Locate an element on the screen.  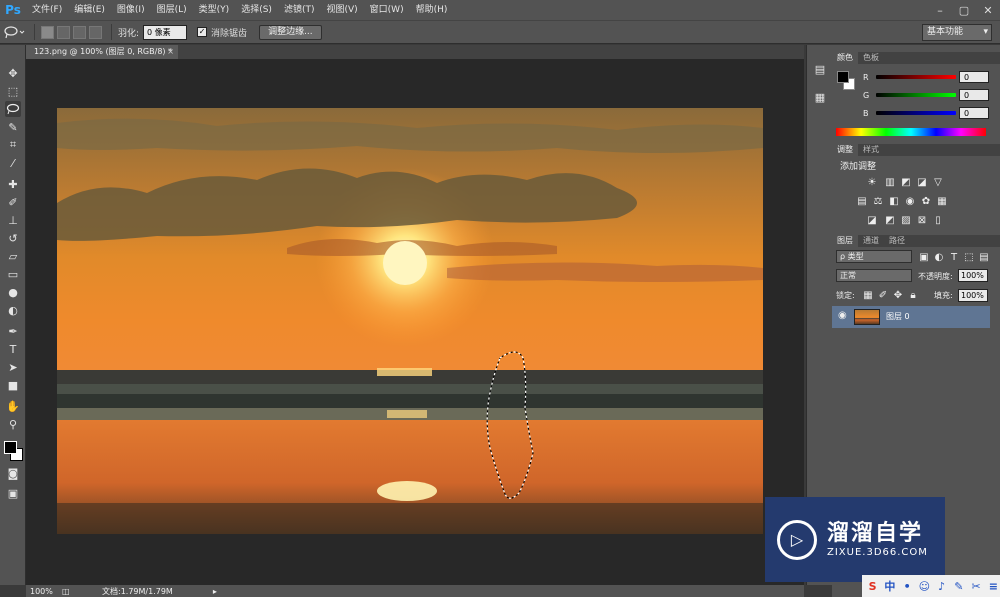
opacity-input: 100% is located at coordinates (973, 275).